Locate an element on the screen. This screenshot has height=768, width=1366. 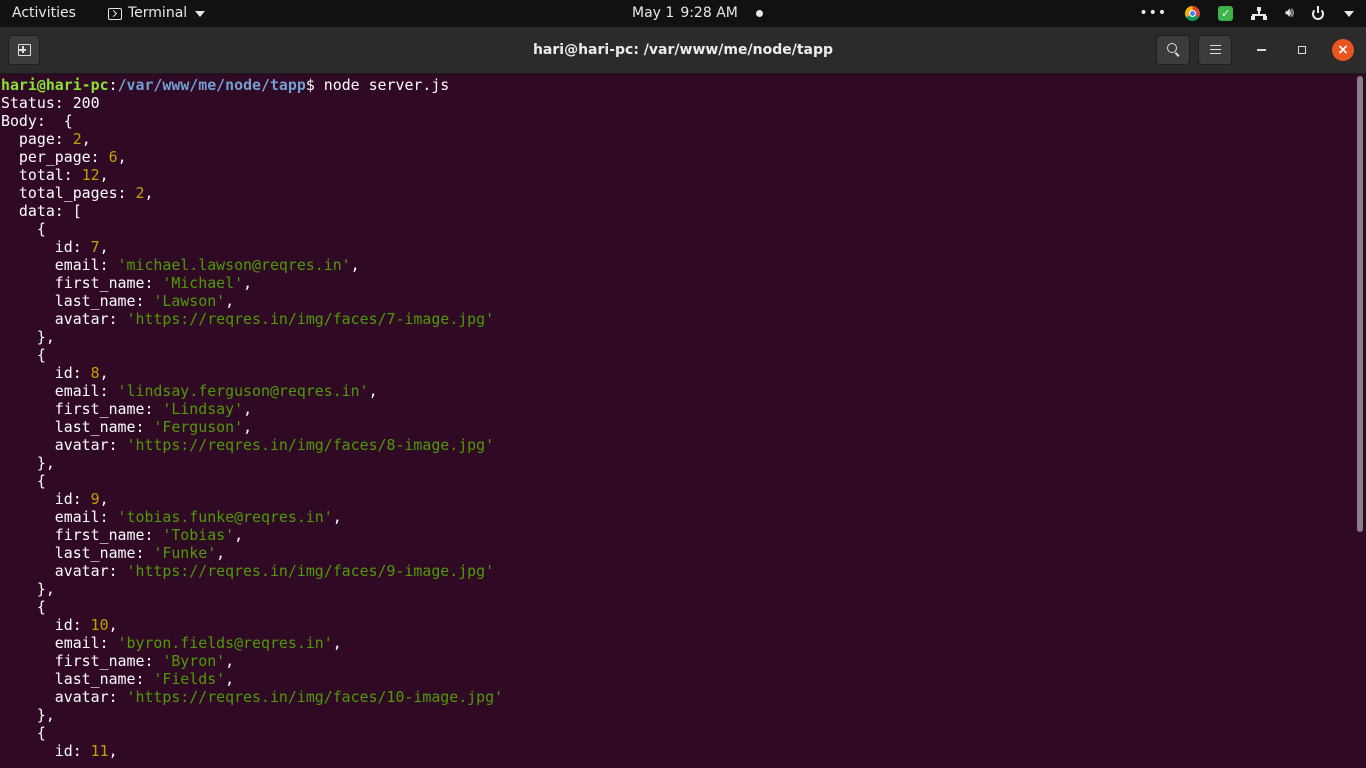
volume-icon: 🔊︎ is located at coordinates (1289, 13).